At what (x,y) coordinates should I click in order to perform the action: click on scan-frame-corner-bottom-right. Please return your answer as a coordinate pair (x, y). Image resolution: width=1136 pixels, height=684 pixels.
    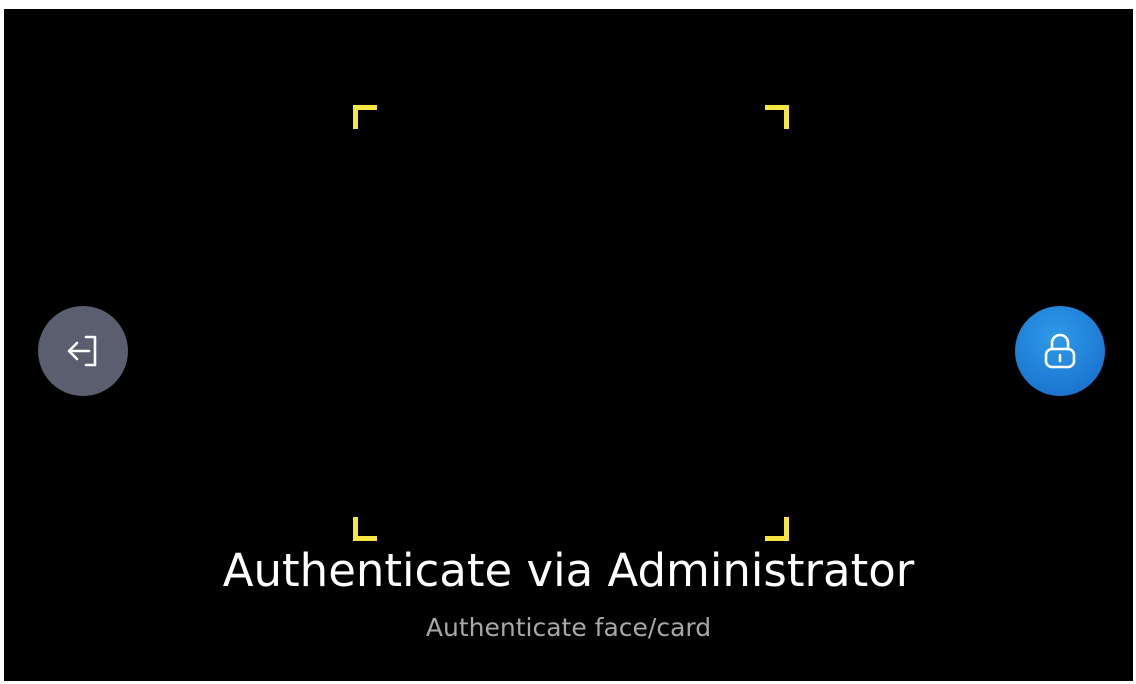
    Looking at the image, I should click on (777, 529).